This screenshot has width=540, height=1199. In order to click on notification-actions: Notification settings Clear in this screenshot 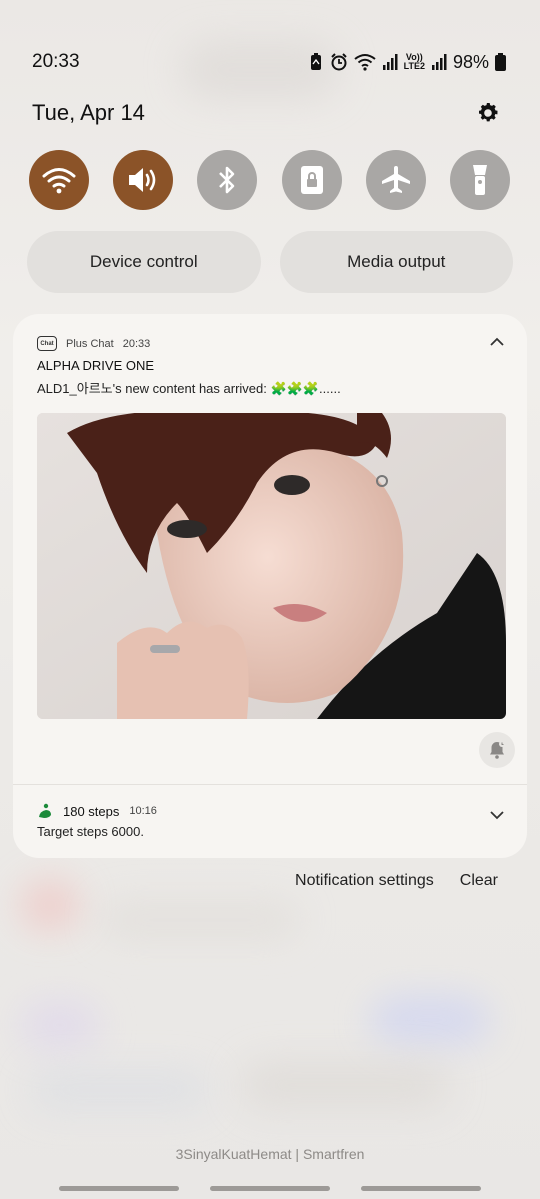, I will do `click(396, 881)`.